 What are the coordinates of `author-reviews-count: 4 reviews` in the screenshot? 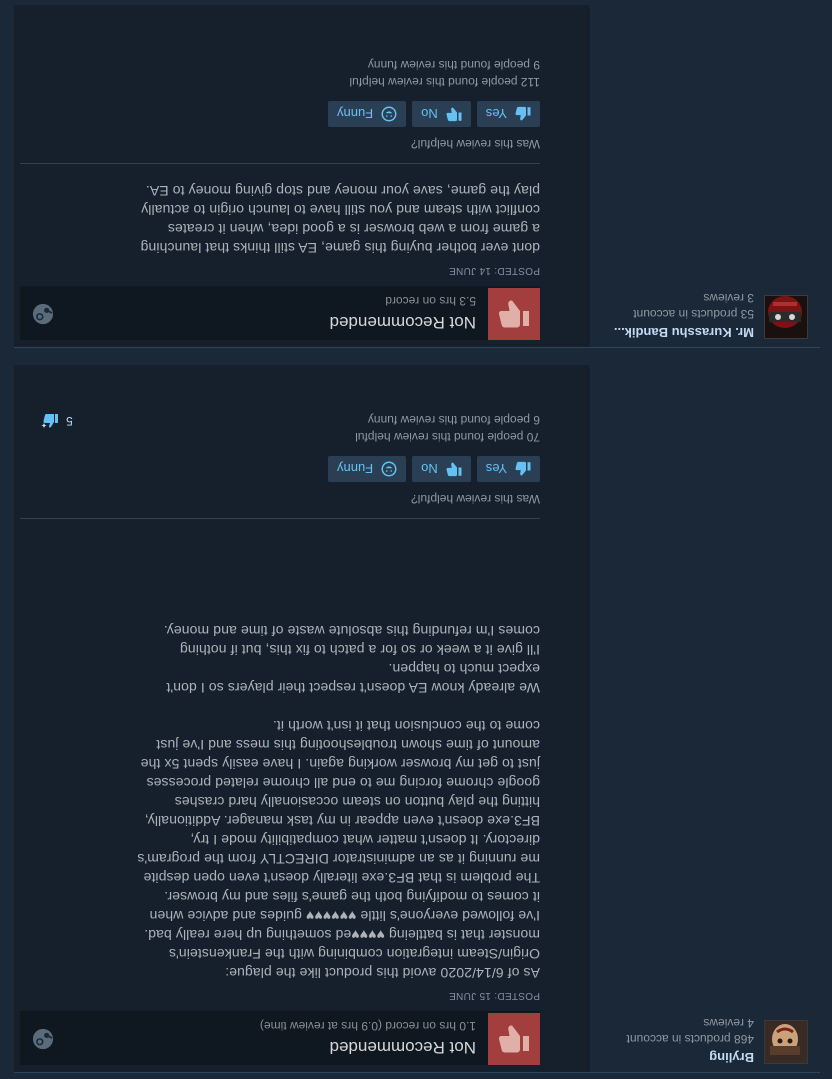 It's located at (728, 1023).